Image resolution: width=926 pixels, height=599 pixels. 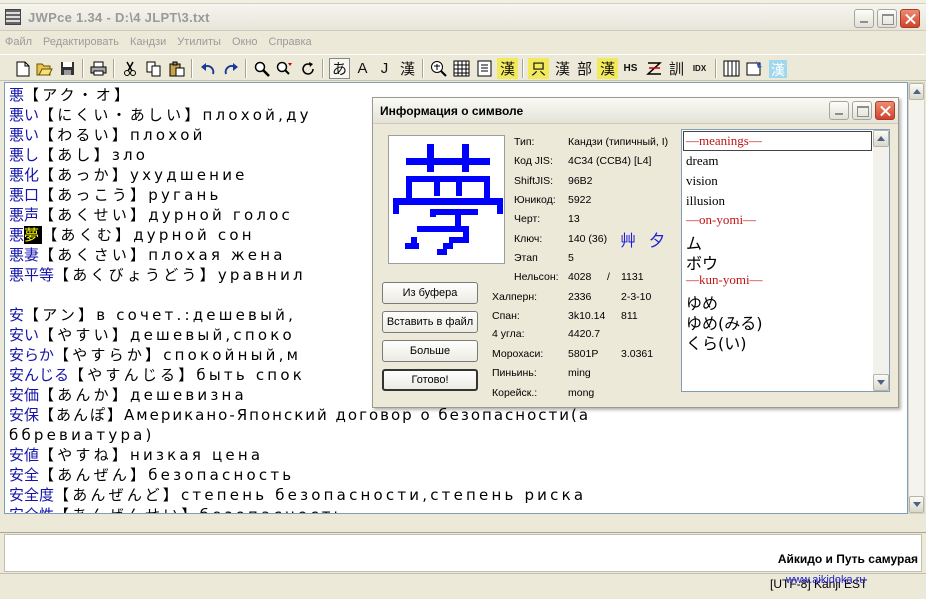 I want to click on kanji-glyph-display, so click(x=446, y=199).